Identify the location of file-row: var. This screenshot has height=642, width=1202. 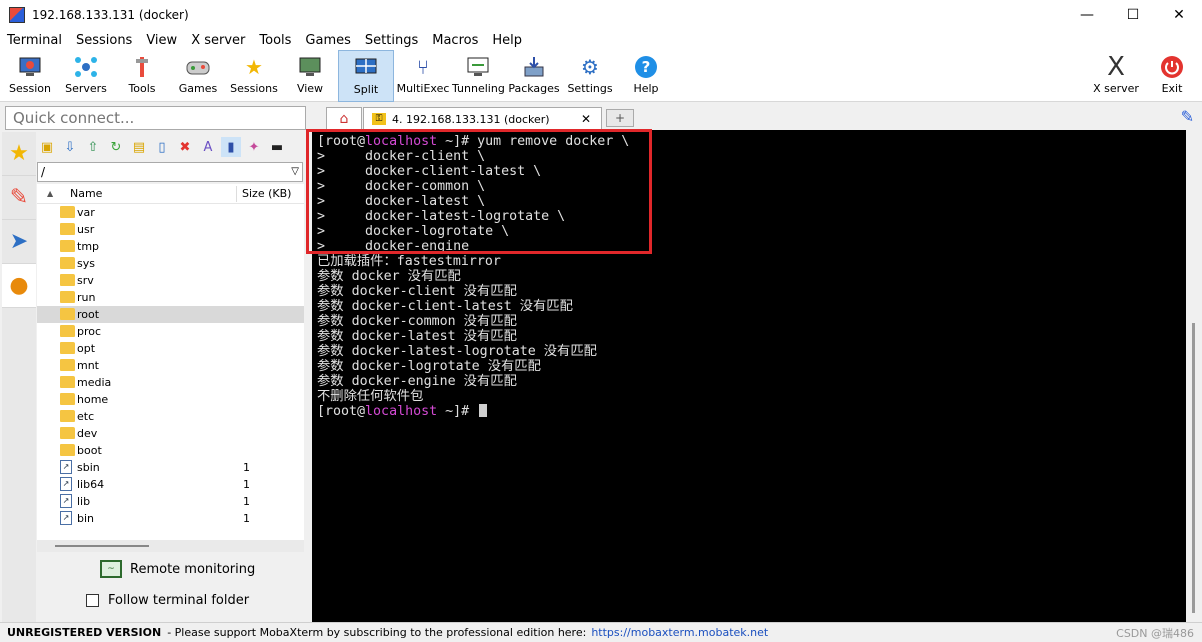
(170, 212).